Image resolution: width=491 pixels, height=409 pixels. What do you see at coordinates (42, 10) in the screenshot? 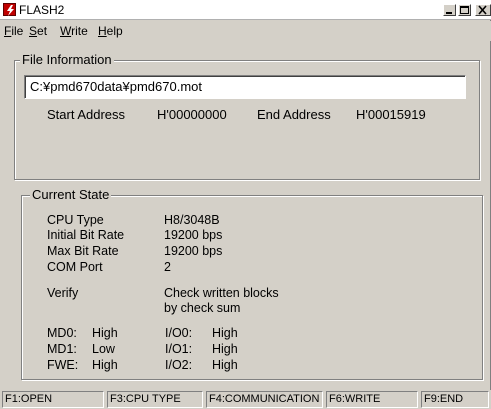
I see `window-title: FLASH2` at bounding box center [42, 10].